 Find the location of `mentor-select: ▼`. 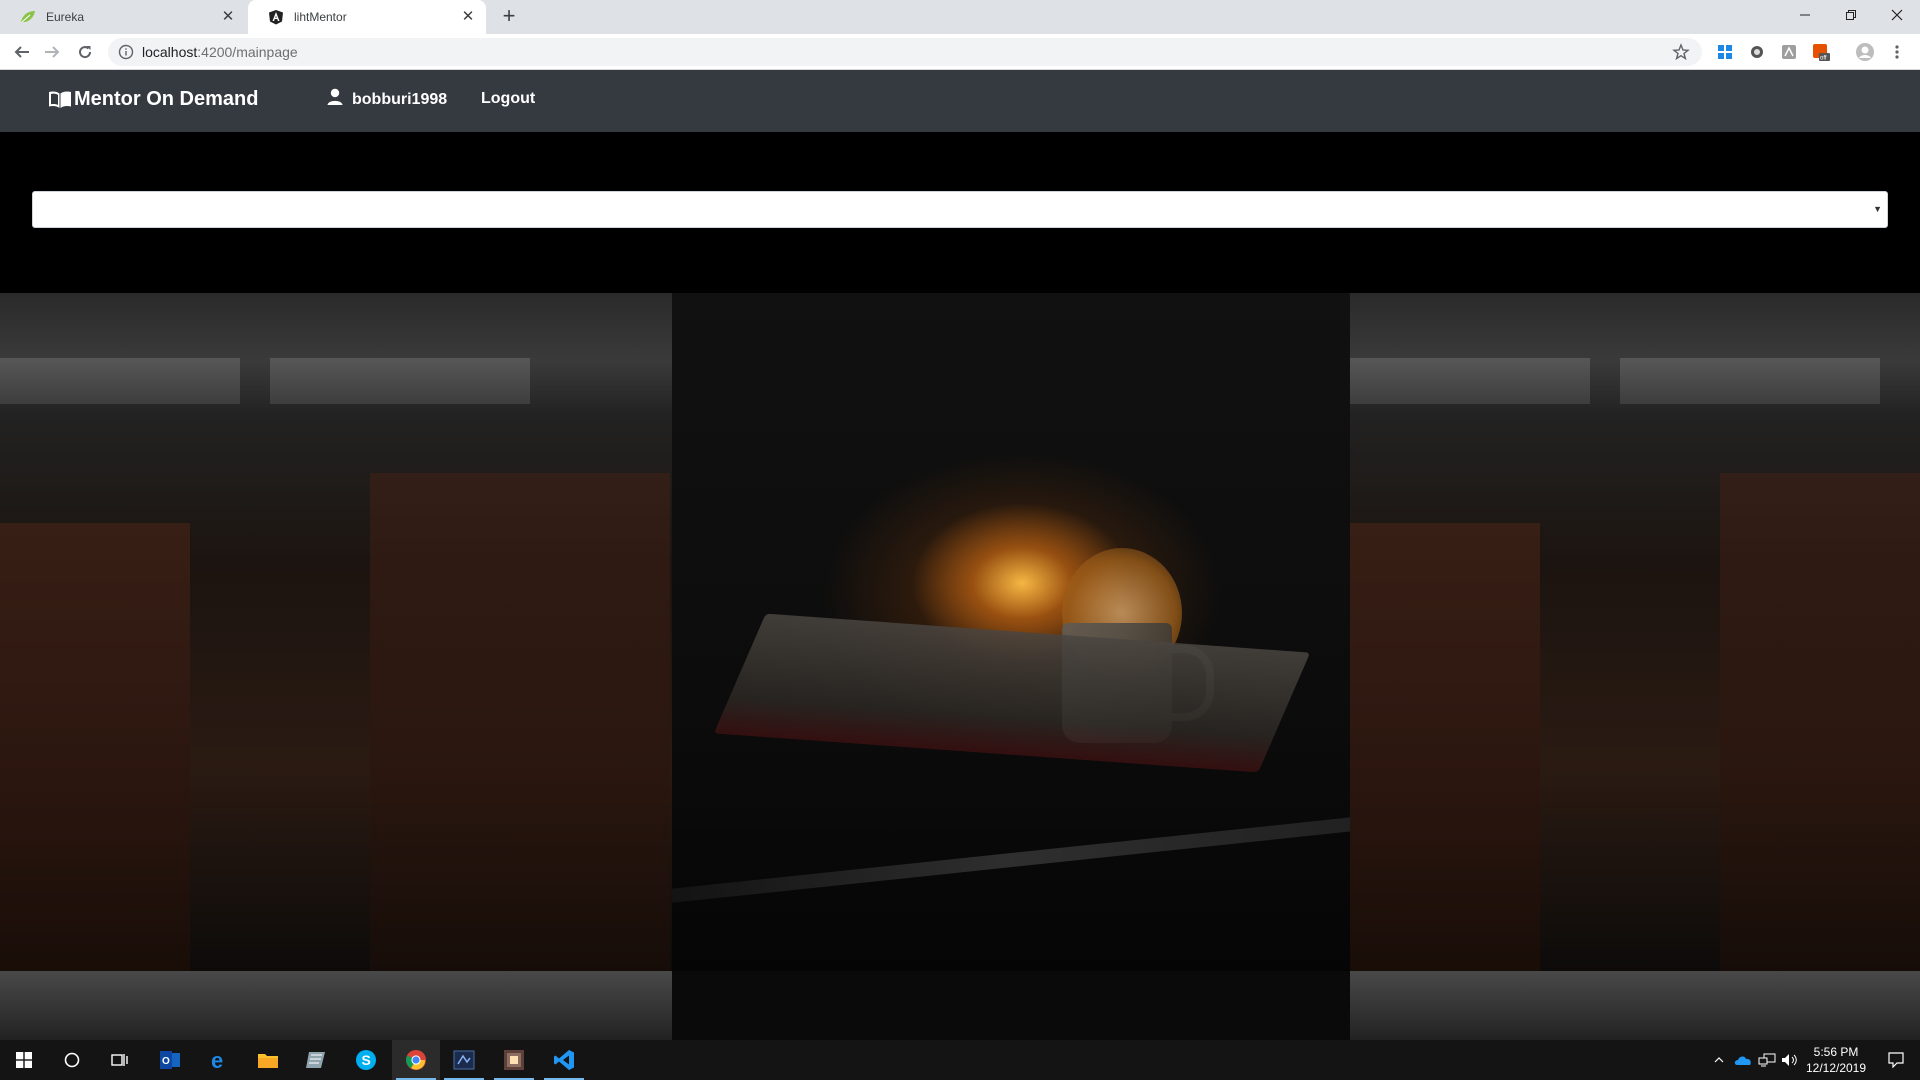

mentor-select: ▼ is located at coordinates (960, 209).